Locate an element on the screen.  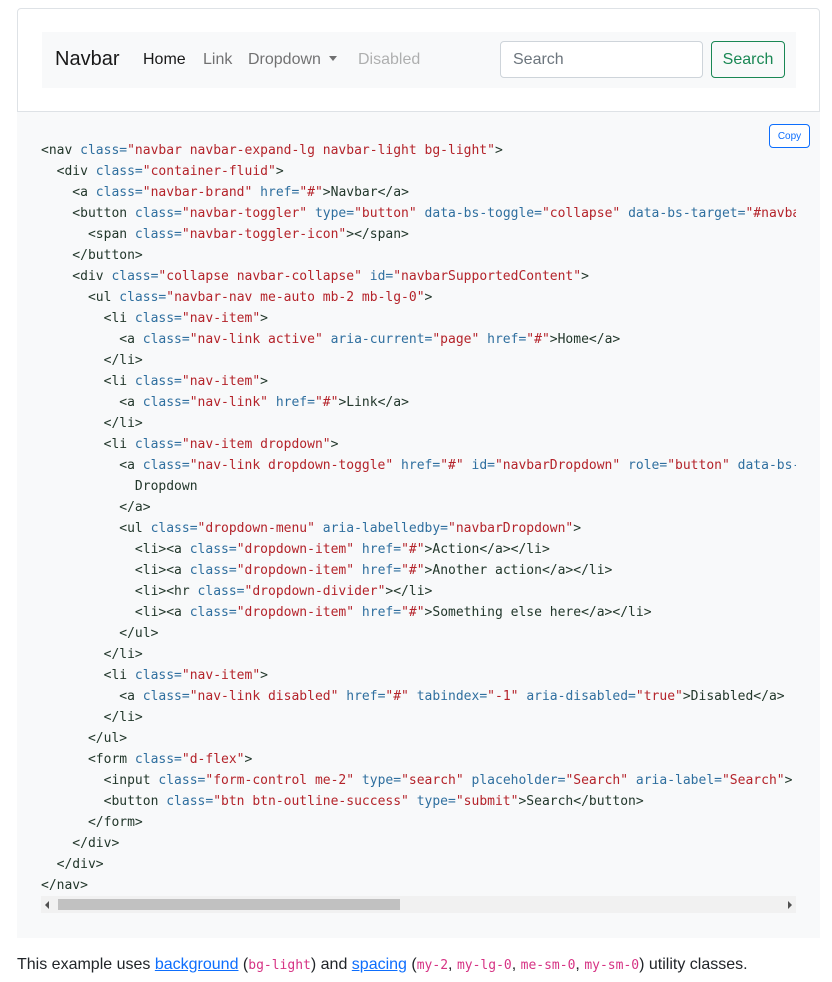
code-token: </button> is located at coordinates (92, 255).